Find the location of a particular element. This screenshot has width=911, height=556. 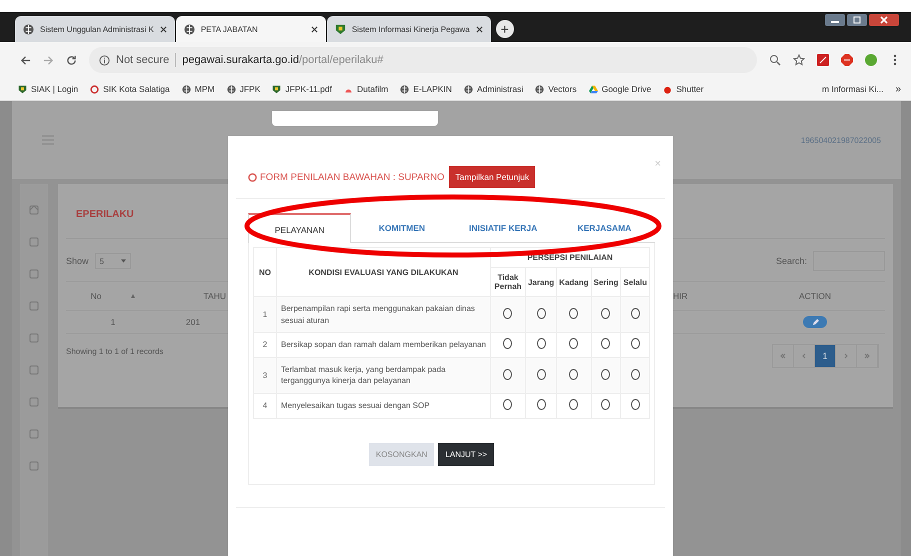

chevron-right-icon is located at coordinates (846, 356).